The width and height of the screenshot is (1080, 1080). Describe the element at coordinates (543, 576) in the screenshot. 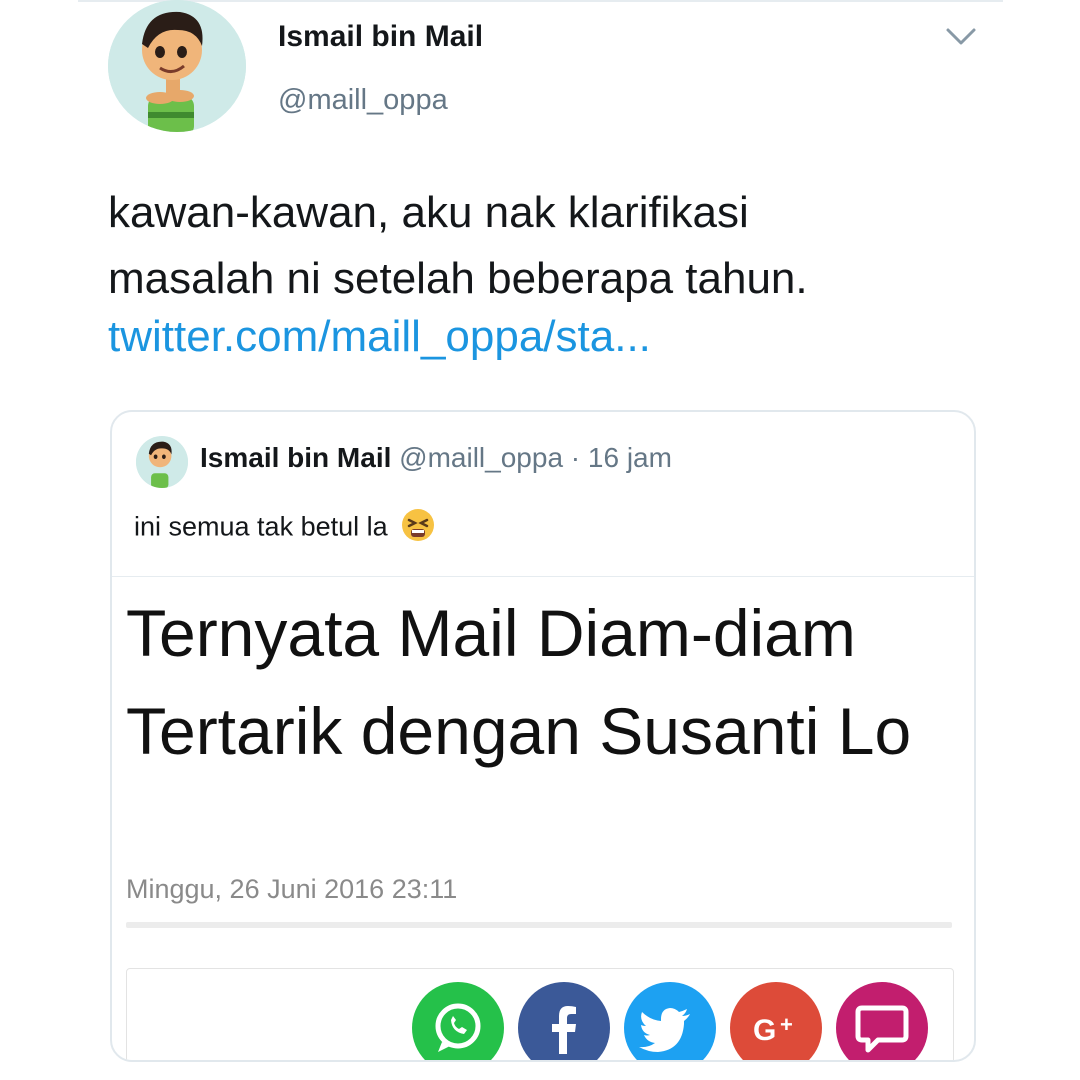

I see `quoted-divider` at that location.